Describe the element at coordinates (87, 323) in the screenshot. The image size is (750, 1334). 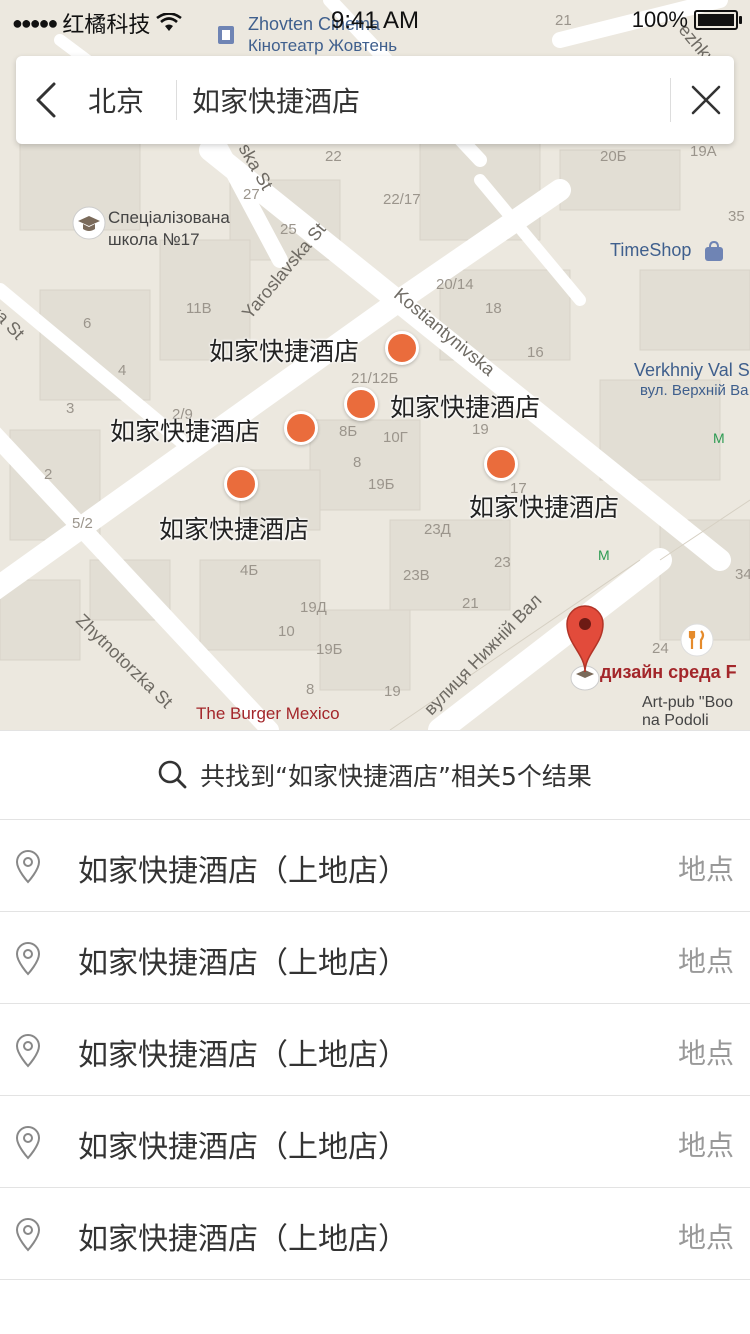
I see `house-number: 6` at that location.